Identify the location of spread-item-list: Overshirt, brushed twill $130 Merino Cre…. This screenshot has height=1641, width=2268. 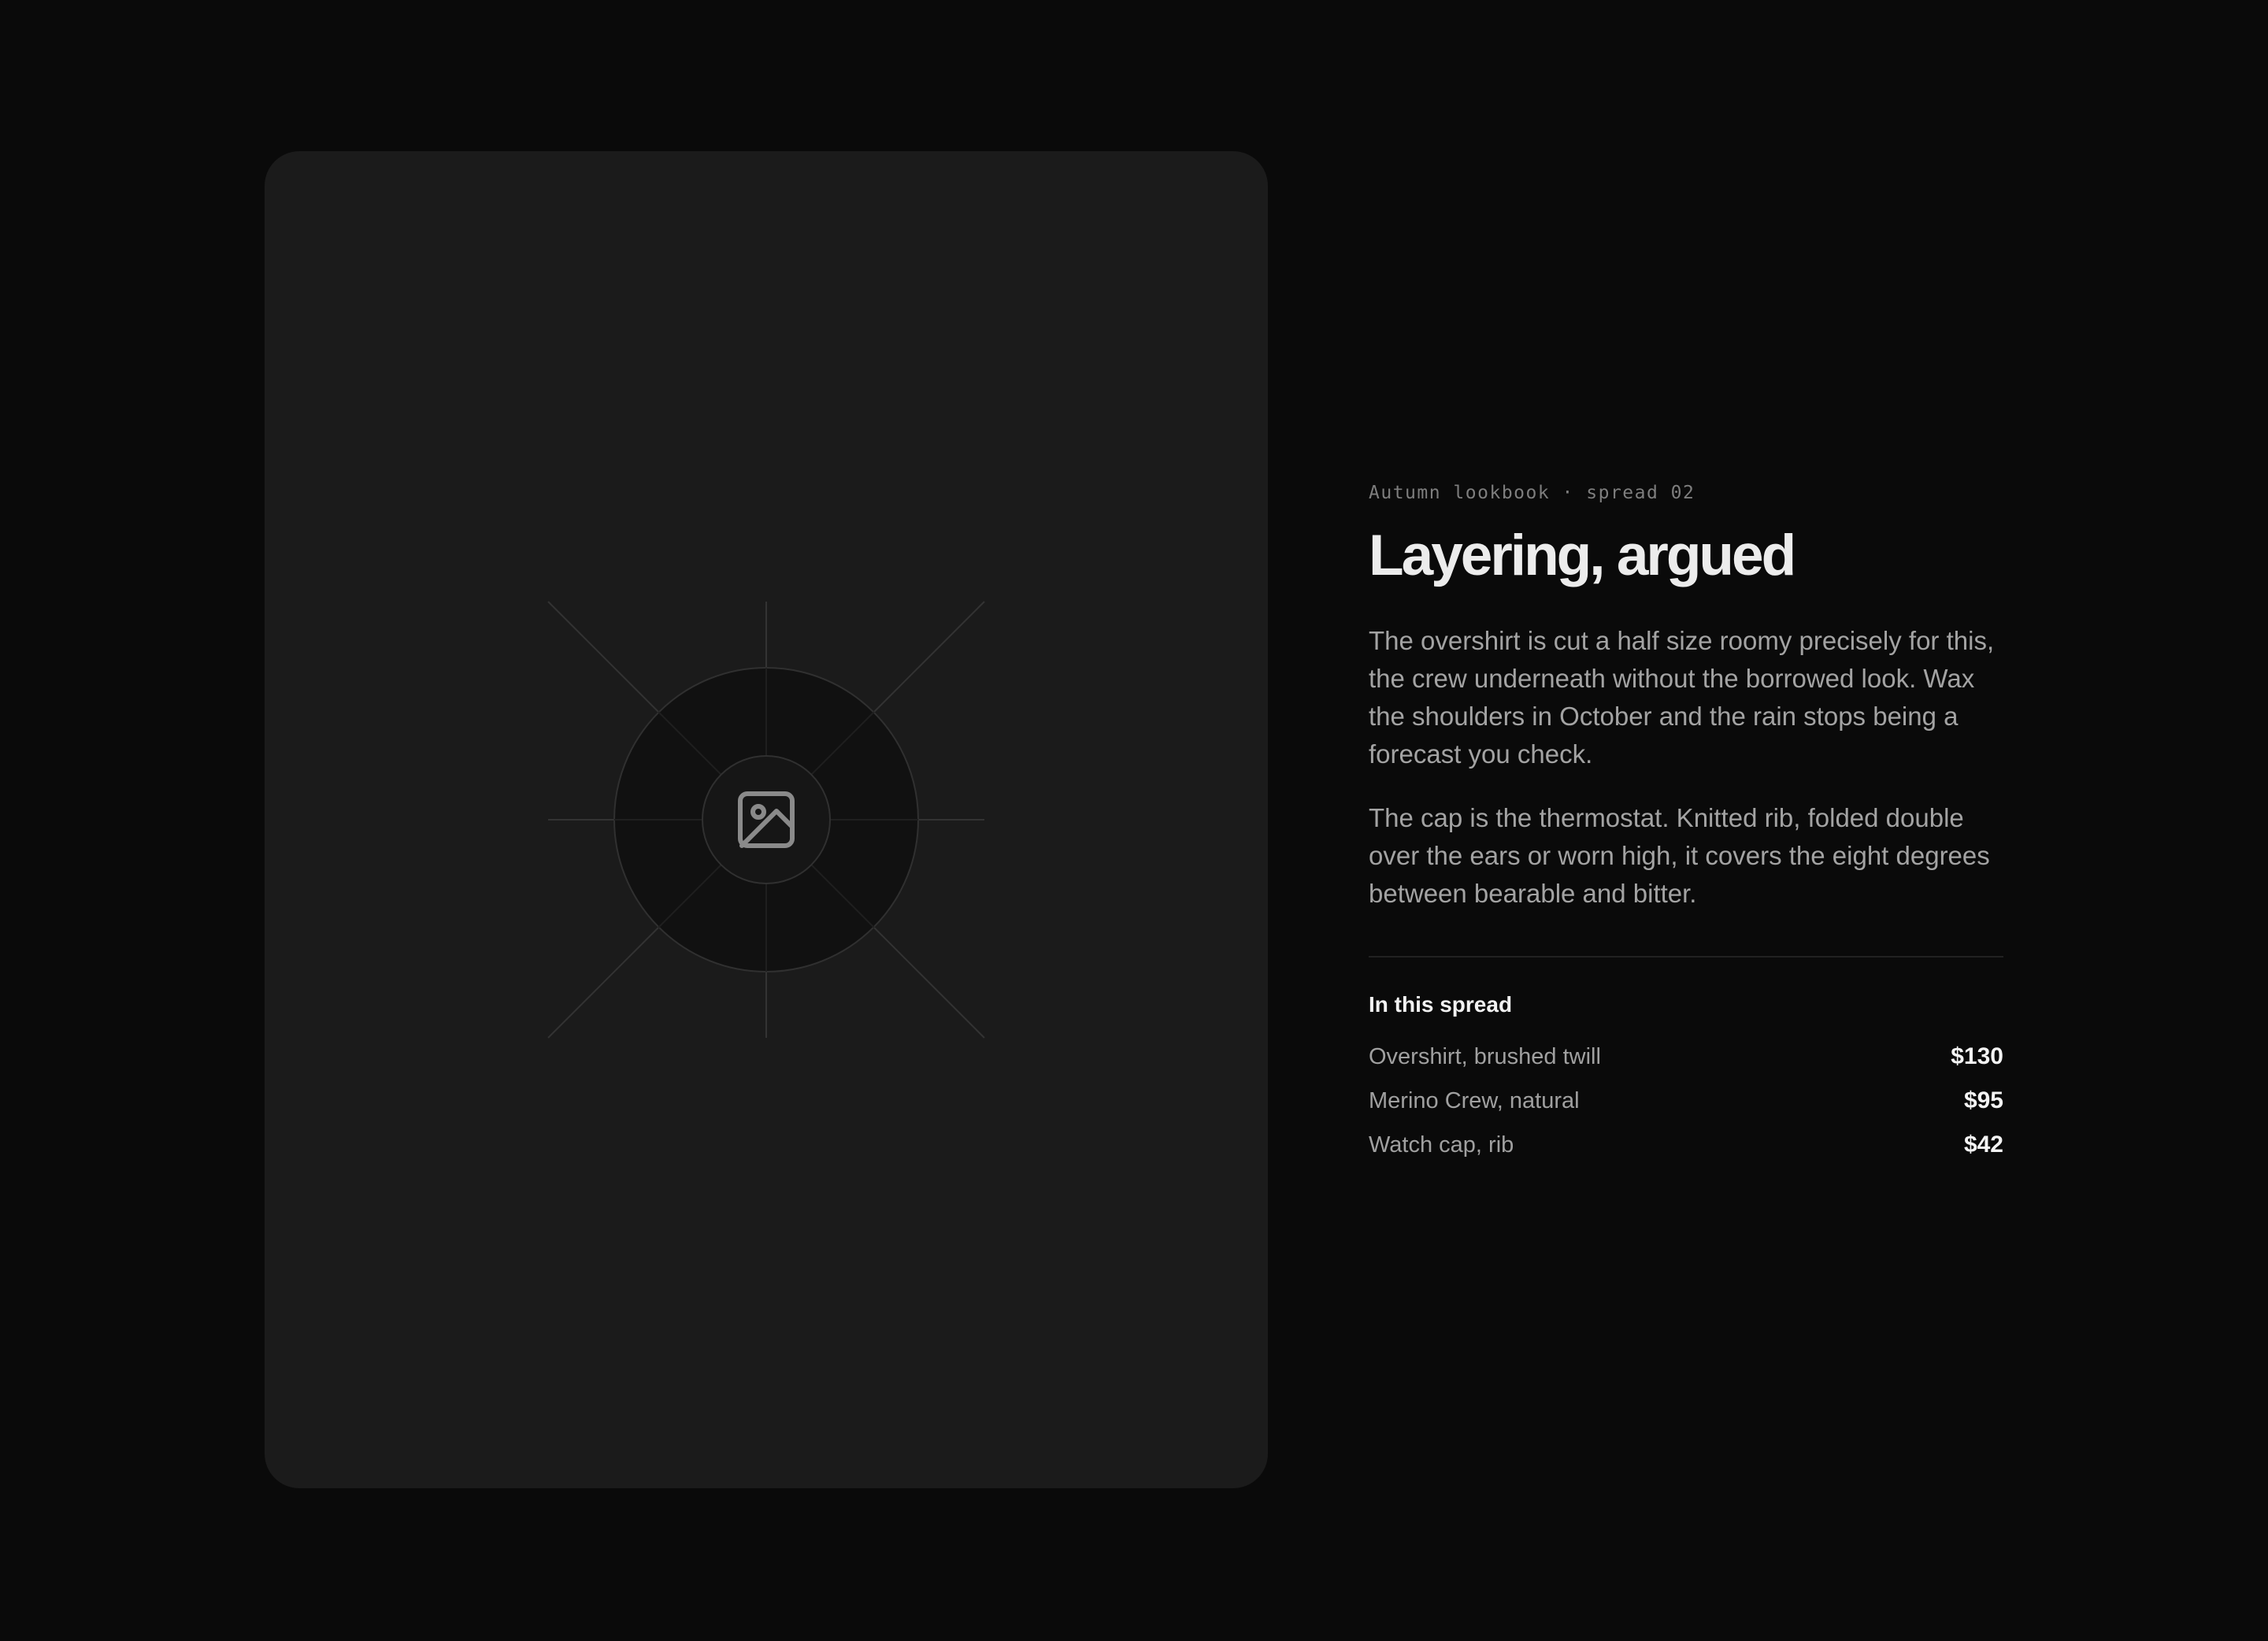
(1686, 1101).